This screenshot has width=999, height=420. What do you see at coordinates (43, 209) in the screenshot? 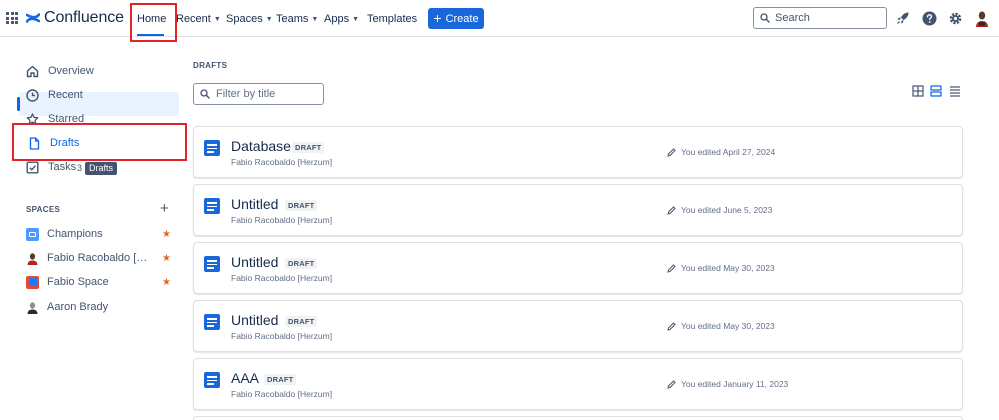
I see `spaces-section-label: SPACES` at bounding box center [43, 209].